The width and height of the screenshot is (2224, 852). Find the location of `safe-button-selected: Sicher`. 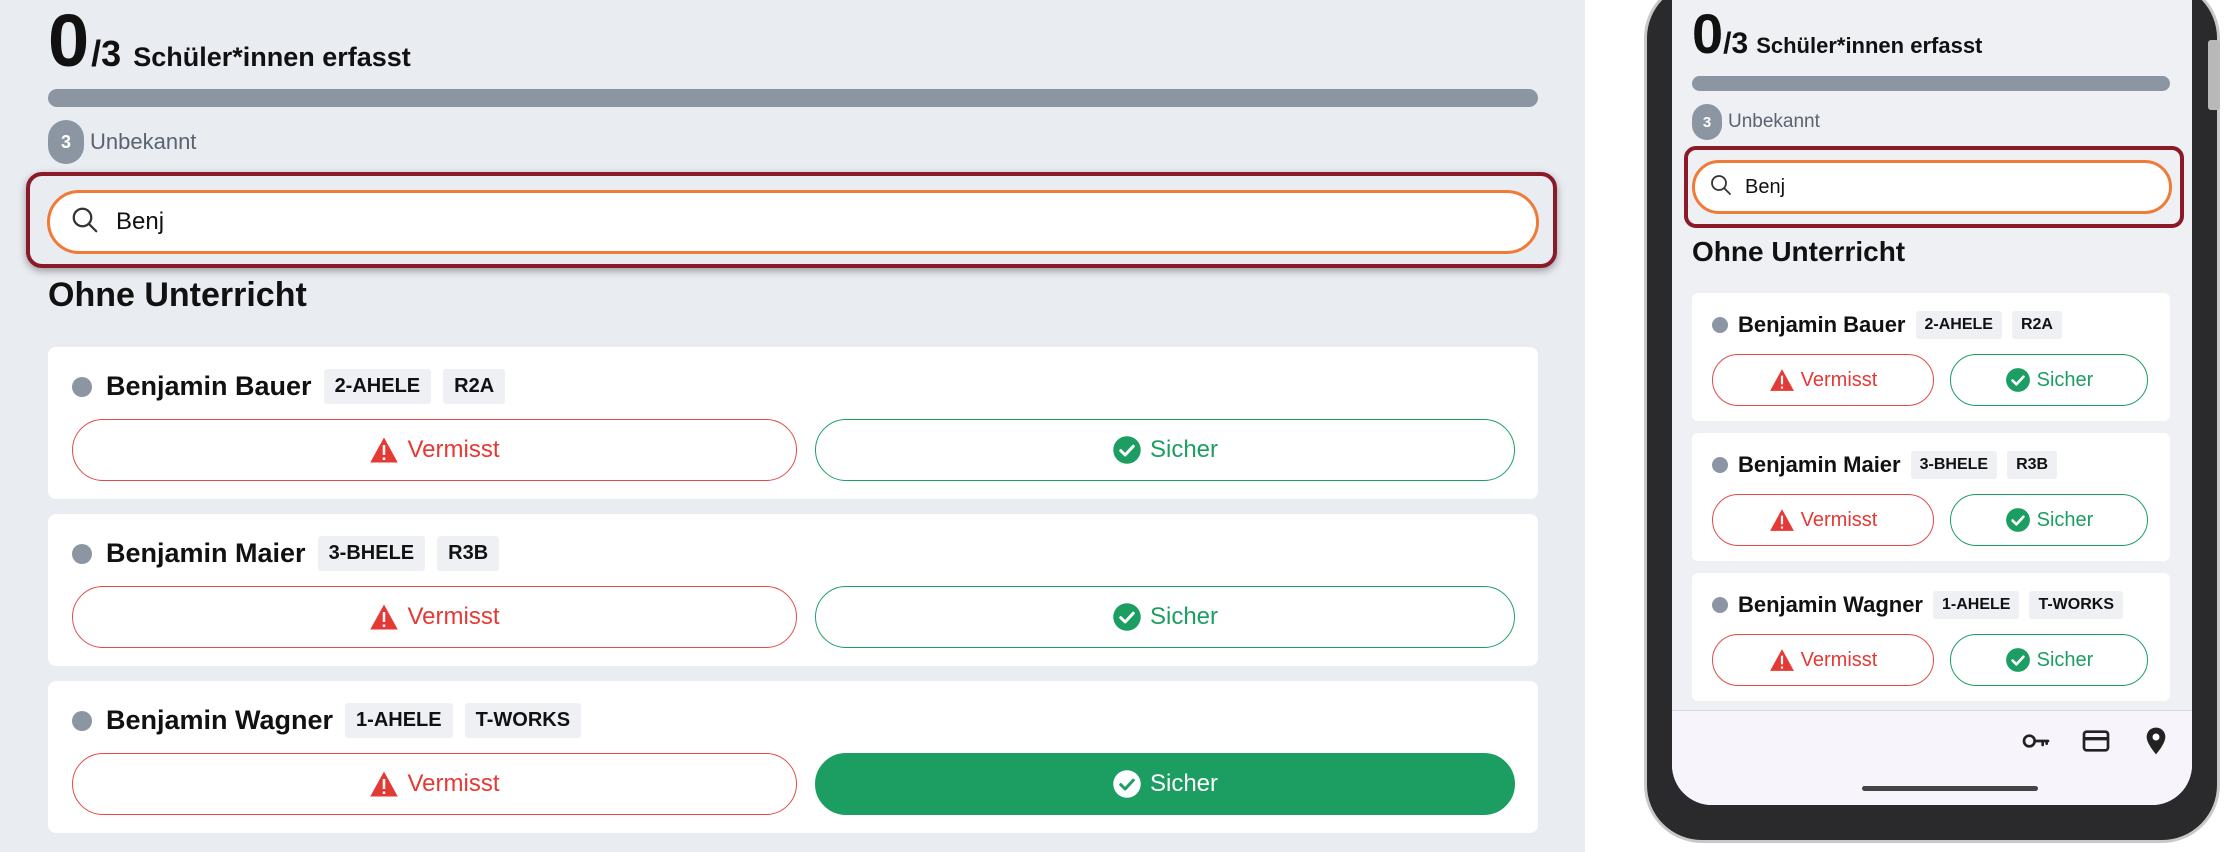

safe-button-selected: Sicher is located at coordinates (1165, 784).